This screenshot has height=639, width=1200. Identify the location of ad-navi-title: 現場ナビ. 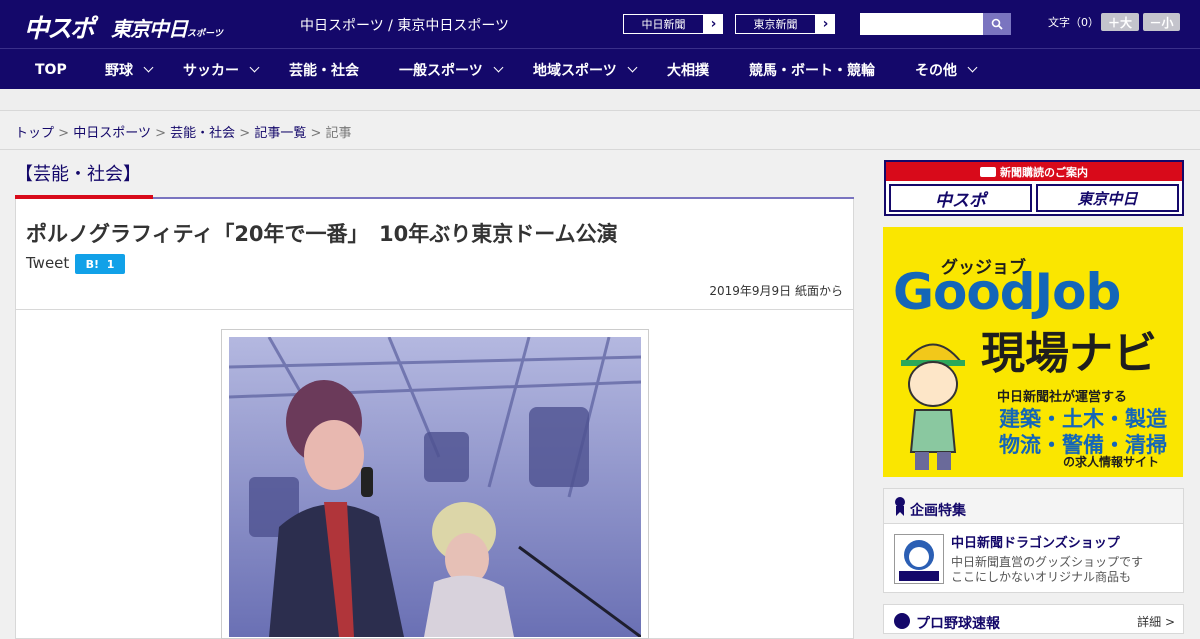
(1069, 353).